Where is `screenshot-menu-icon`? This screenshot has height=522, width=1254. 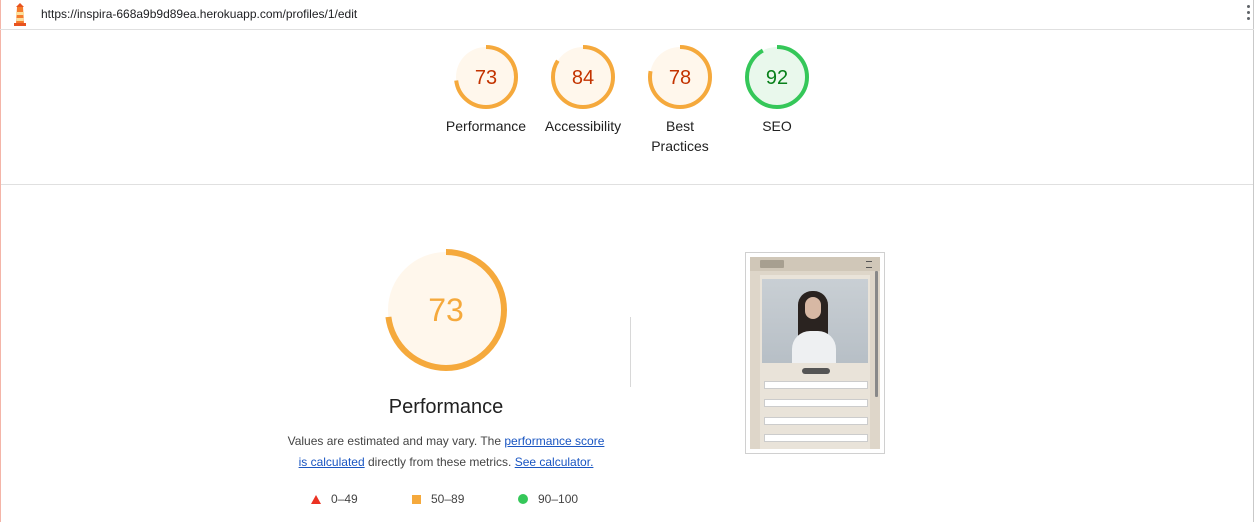
screenshot-menu-icon is located at coordinates (869, 264).